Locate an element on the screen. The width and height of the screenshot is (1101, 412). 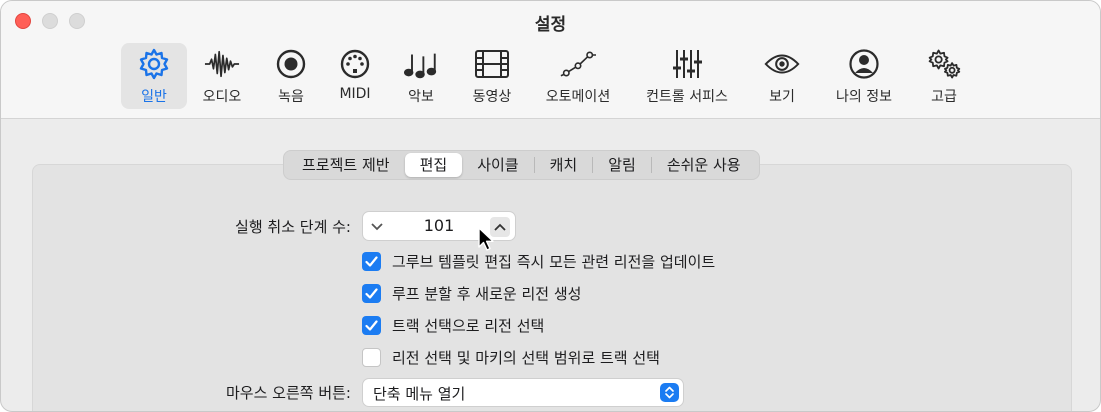
tab-accessibility: 손쉬운 사용 is located at coordinates (704, 165).